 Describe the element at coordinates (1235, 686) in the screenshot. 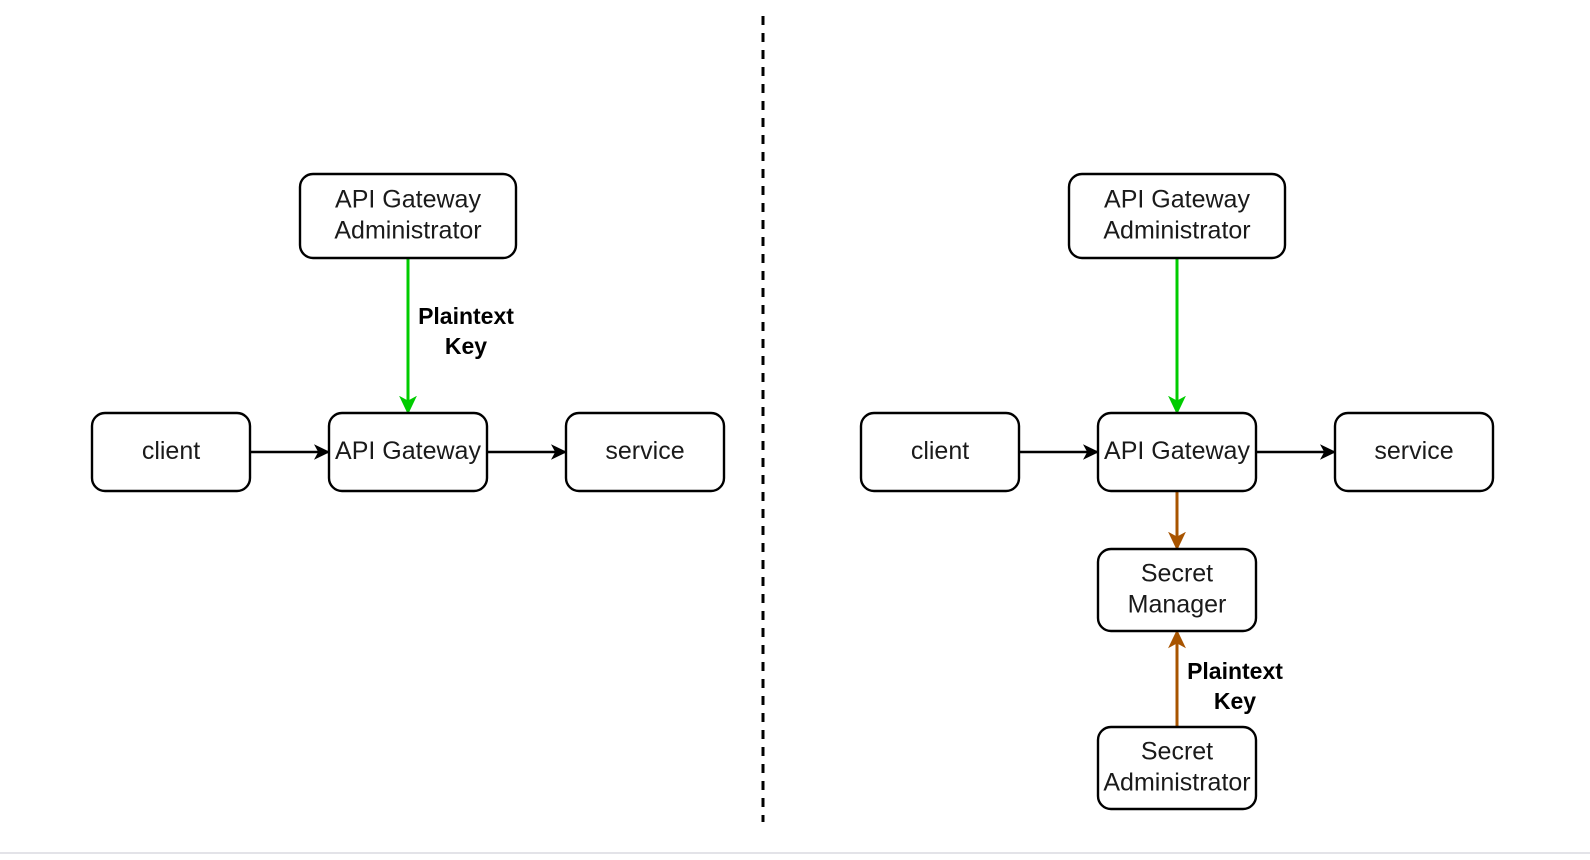

I see `edge-secret-administrator-to-secret-manager-label: Plaintext Key` at that location.